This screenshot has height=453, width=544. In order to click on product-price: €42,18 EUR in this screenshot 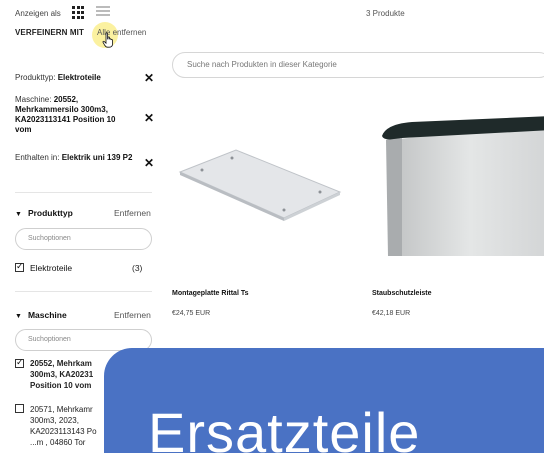, I will do `click(391, 313)`.